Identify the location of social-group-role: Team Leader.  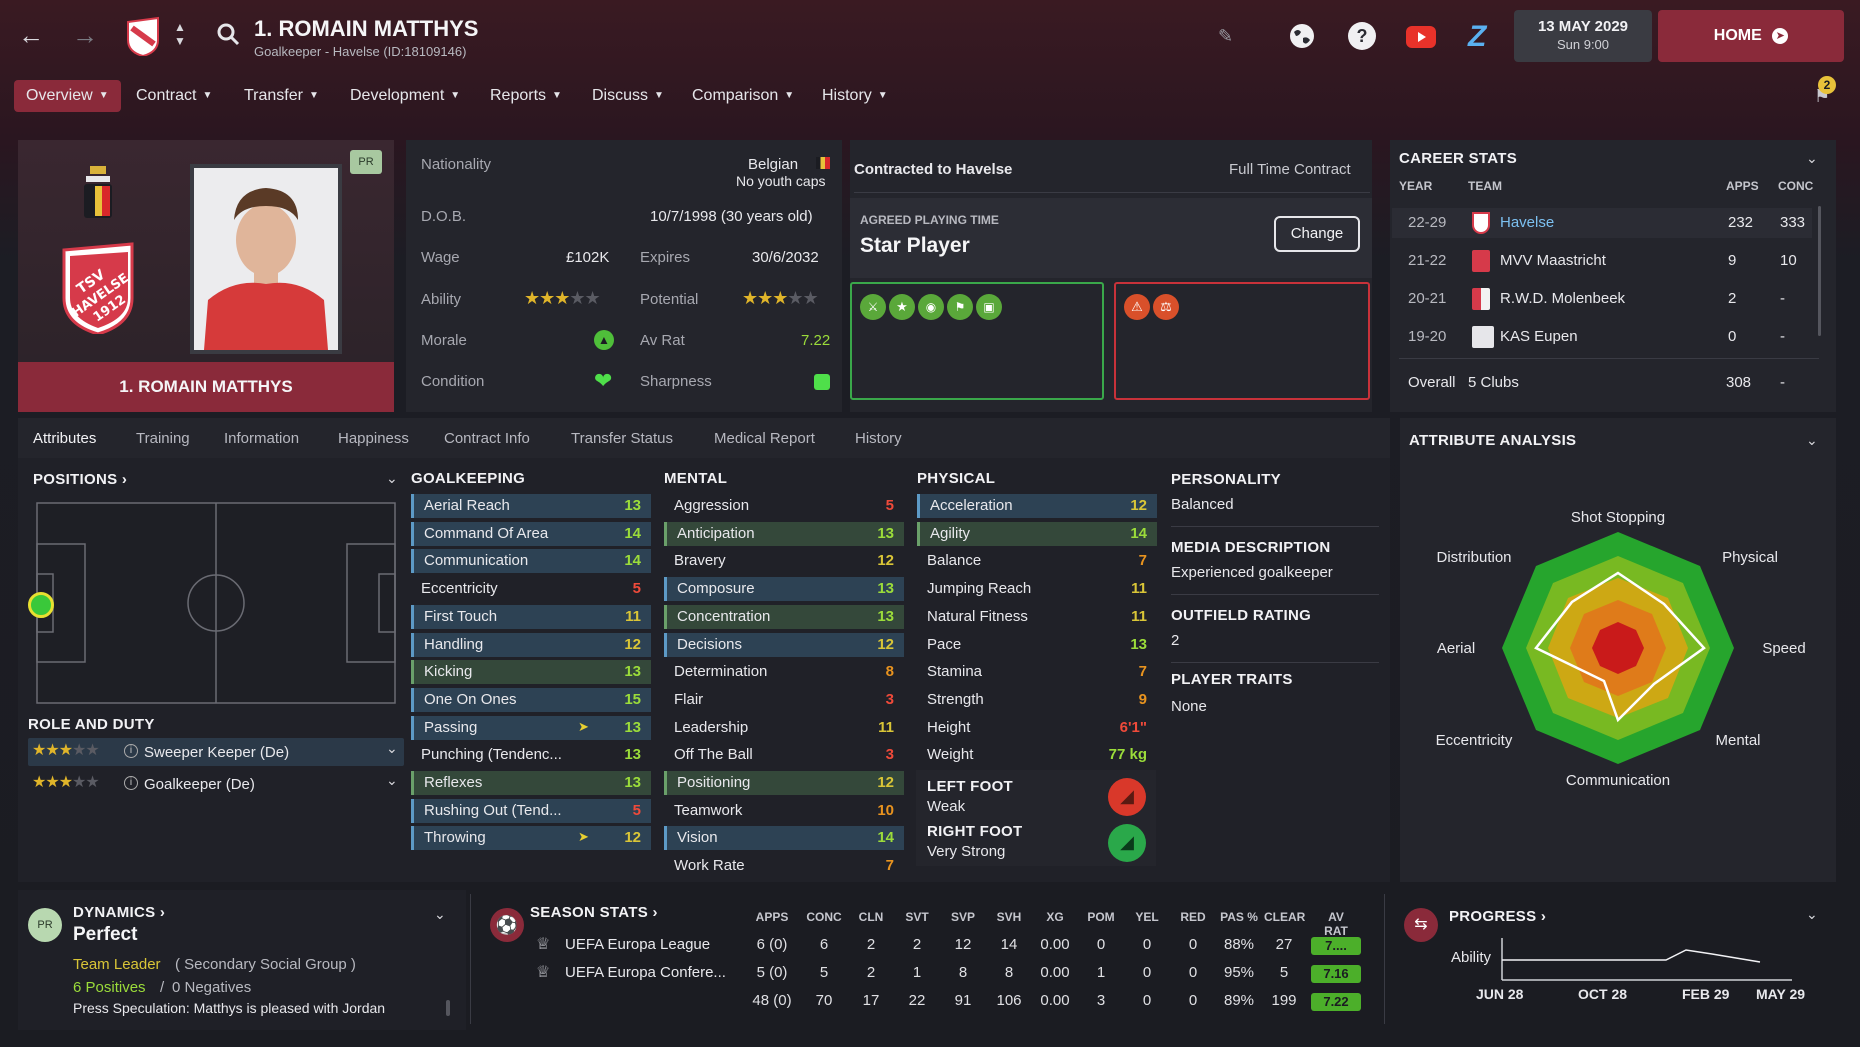
(117, 964).